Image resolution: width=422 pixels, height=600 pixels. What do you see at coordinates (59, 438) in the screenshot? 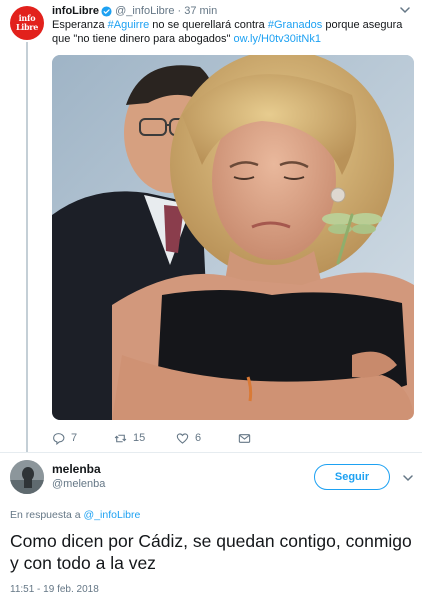
I see `reply-icon` at bounding box center [59, 438].